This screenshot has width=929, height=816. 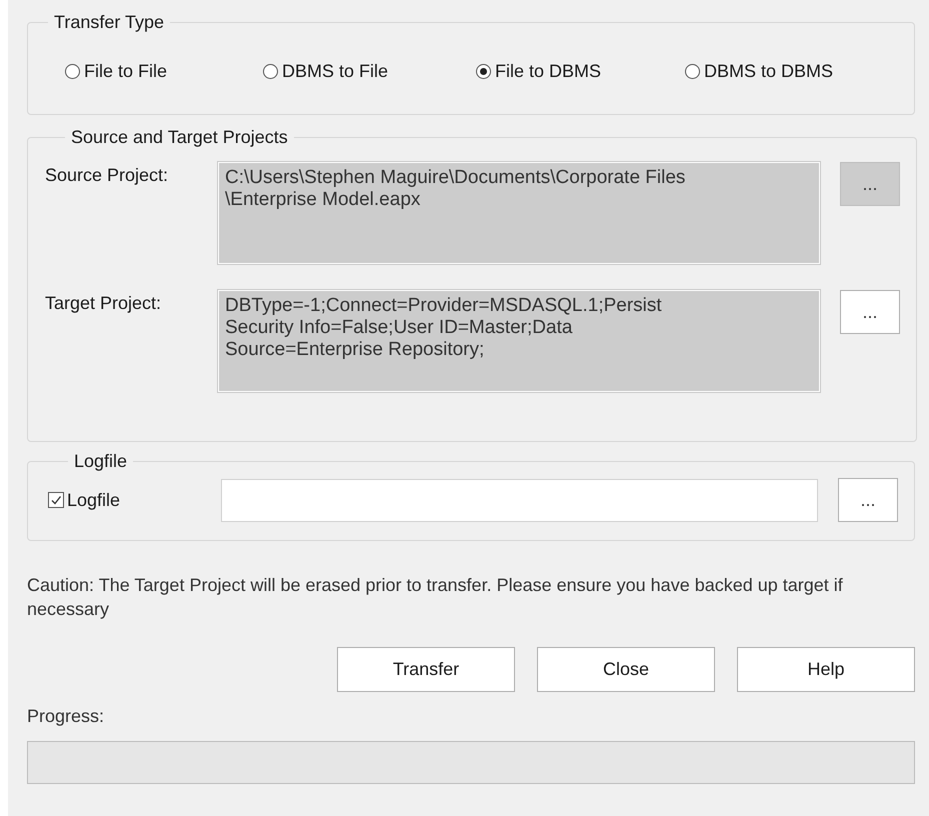 What do you see at coordinates (519, 341) in the screenshot?
I see `text-field: DBType=-1;Connect=Provider=MSDASQL.1;Persist Security Info=False;User ID=Master;Data Source=Enterprise Repository;` at bounding box center [519, 341].